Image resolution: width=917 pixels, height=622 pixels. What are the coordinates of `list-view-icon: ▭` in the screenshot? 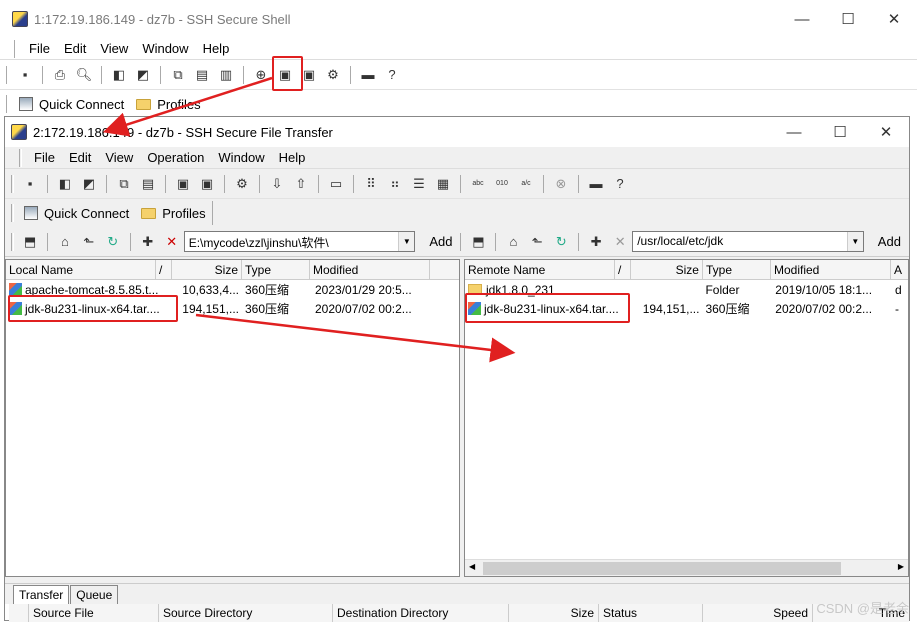 It's located at (336, 184).